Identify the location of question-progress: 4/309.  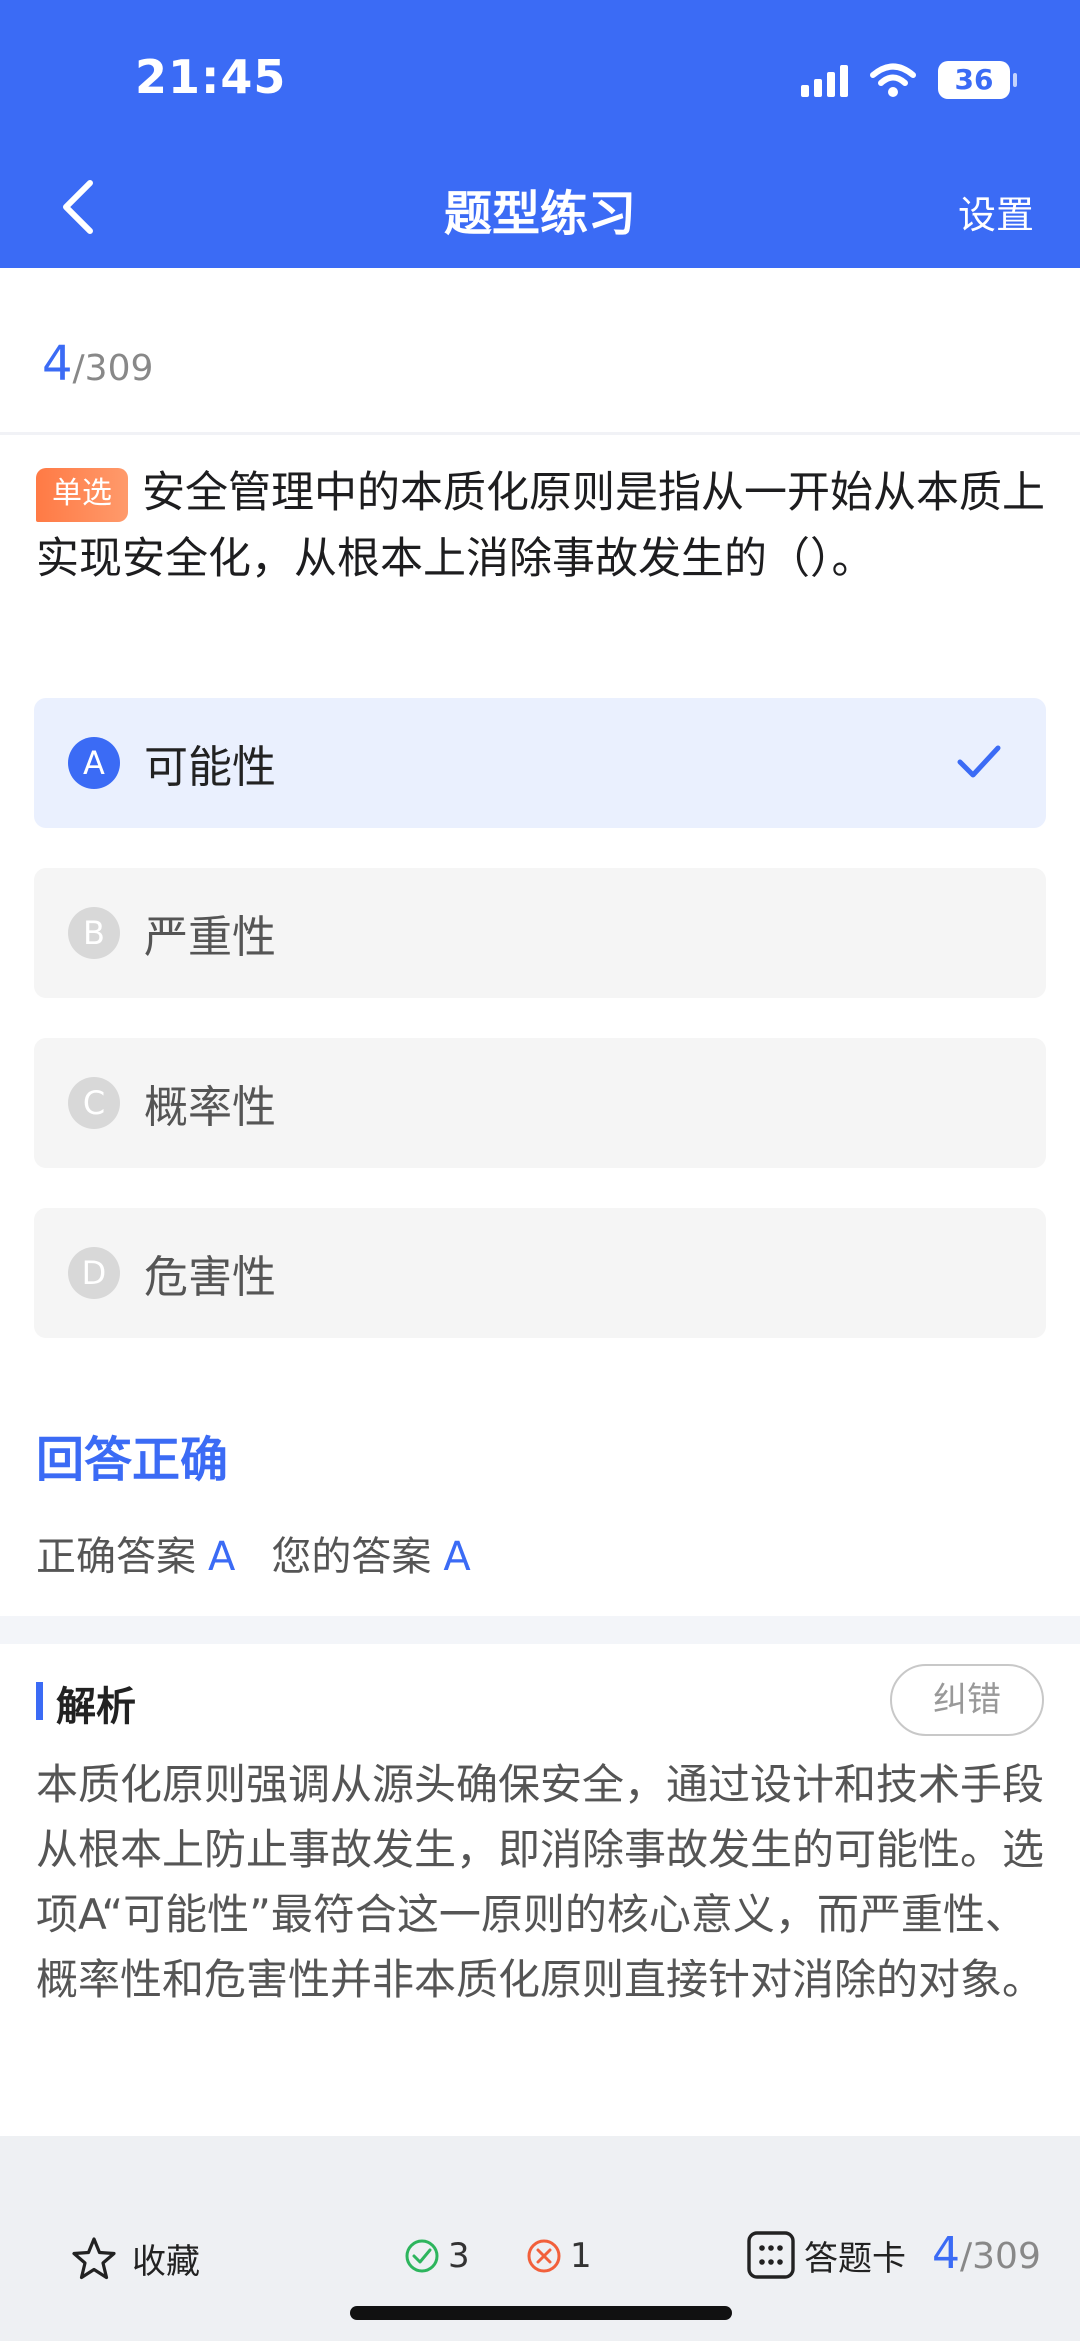
(97, 364).